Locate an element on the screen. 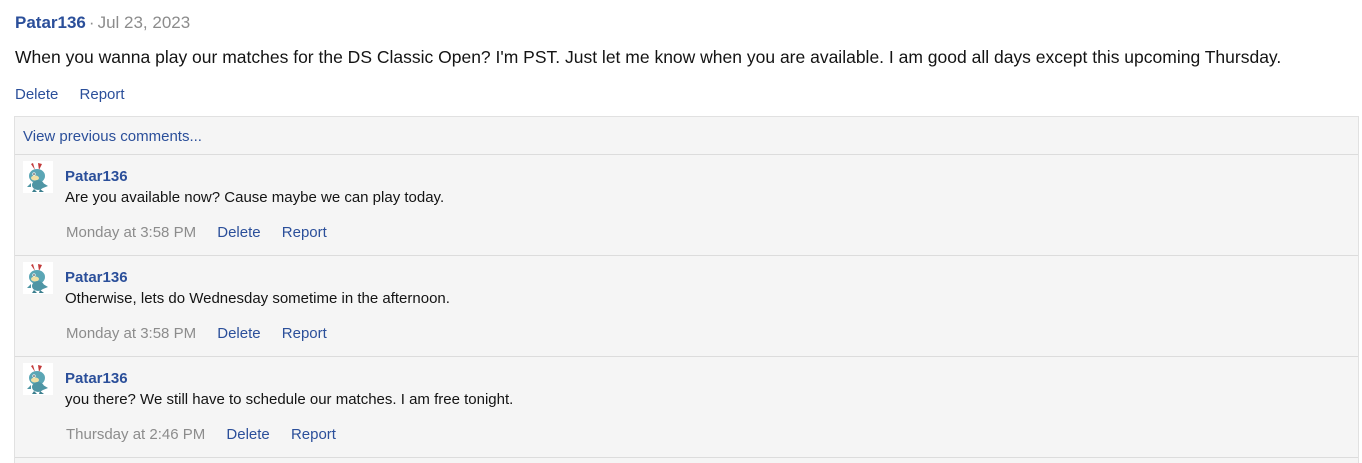  post-report-link: Report is located at coordinates (102, 94).